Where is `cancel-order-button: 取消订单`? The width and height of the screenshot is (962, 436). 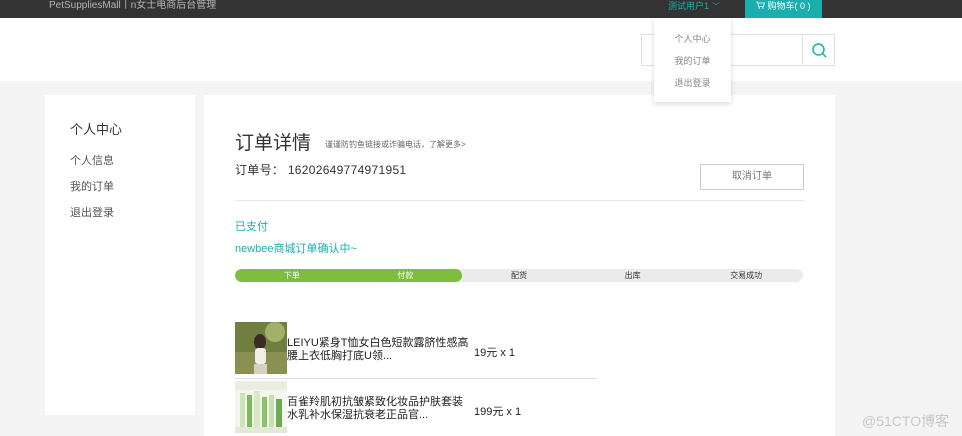
cancel-order-button: 取消订单 is located at coordinates (752, 177).